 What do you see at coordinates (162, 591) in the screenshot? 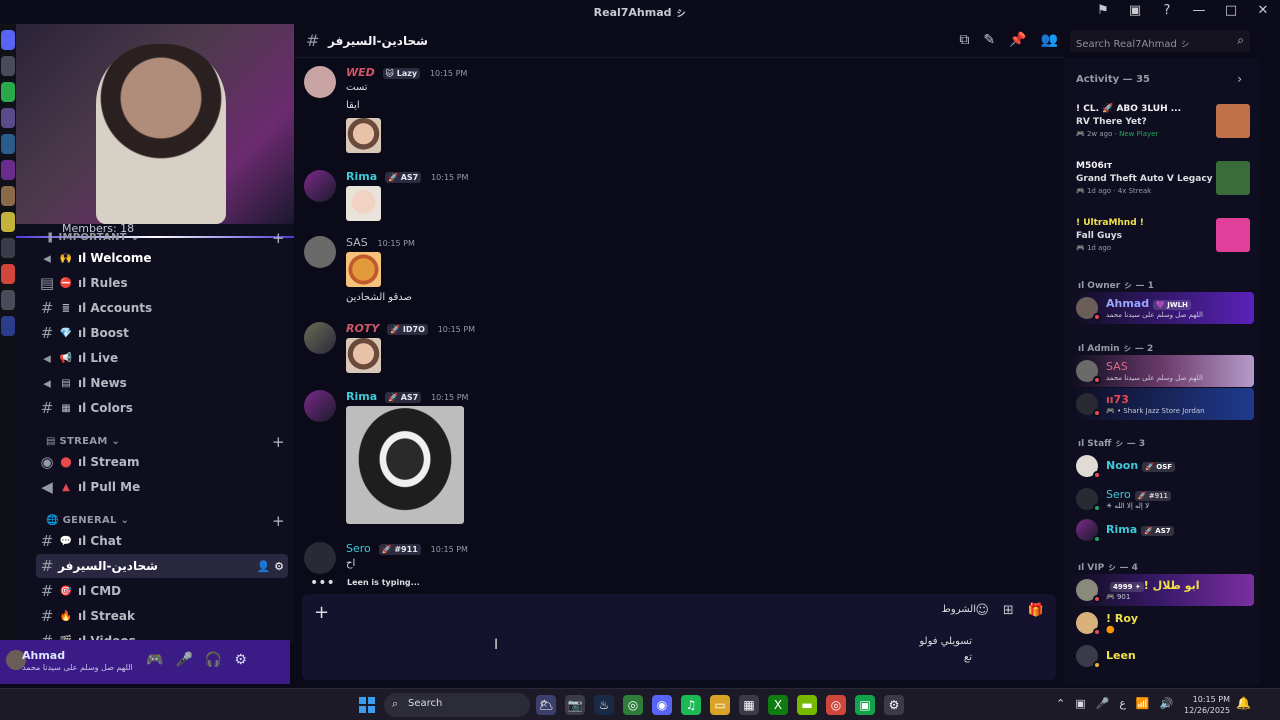
I see `channel-cmd: # 🎯 ıl CMD` at bounding box center [162, 591].